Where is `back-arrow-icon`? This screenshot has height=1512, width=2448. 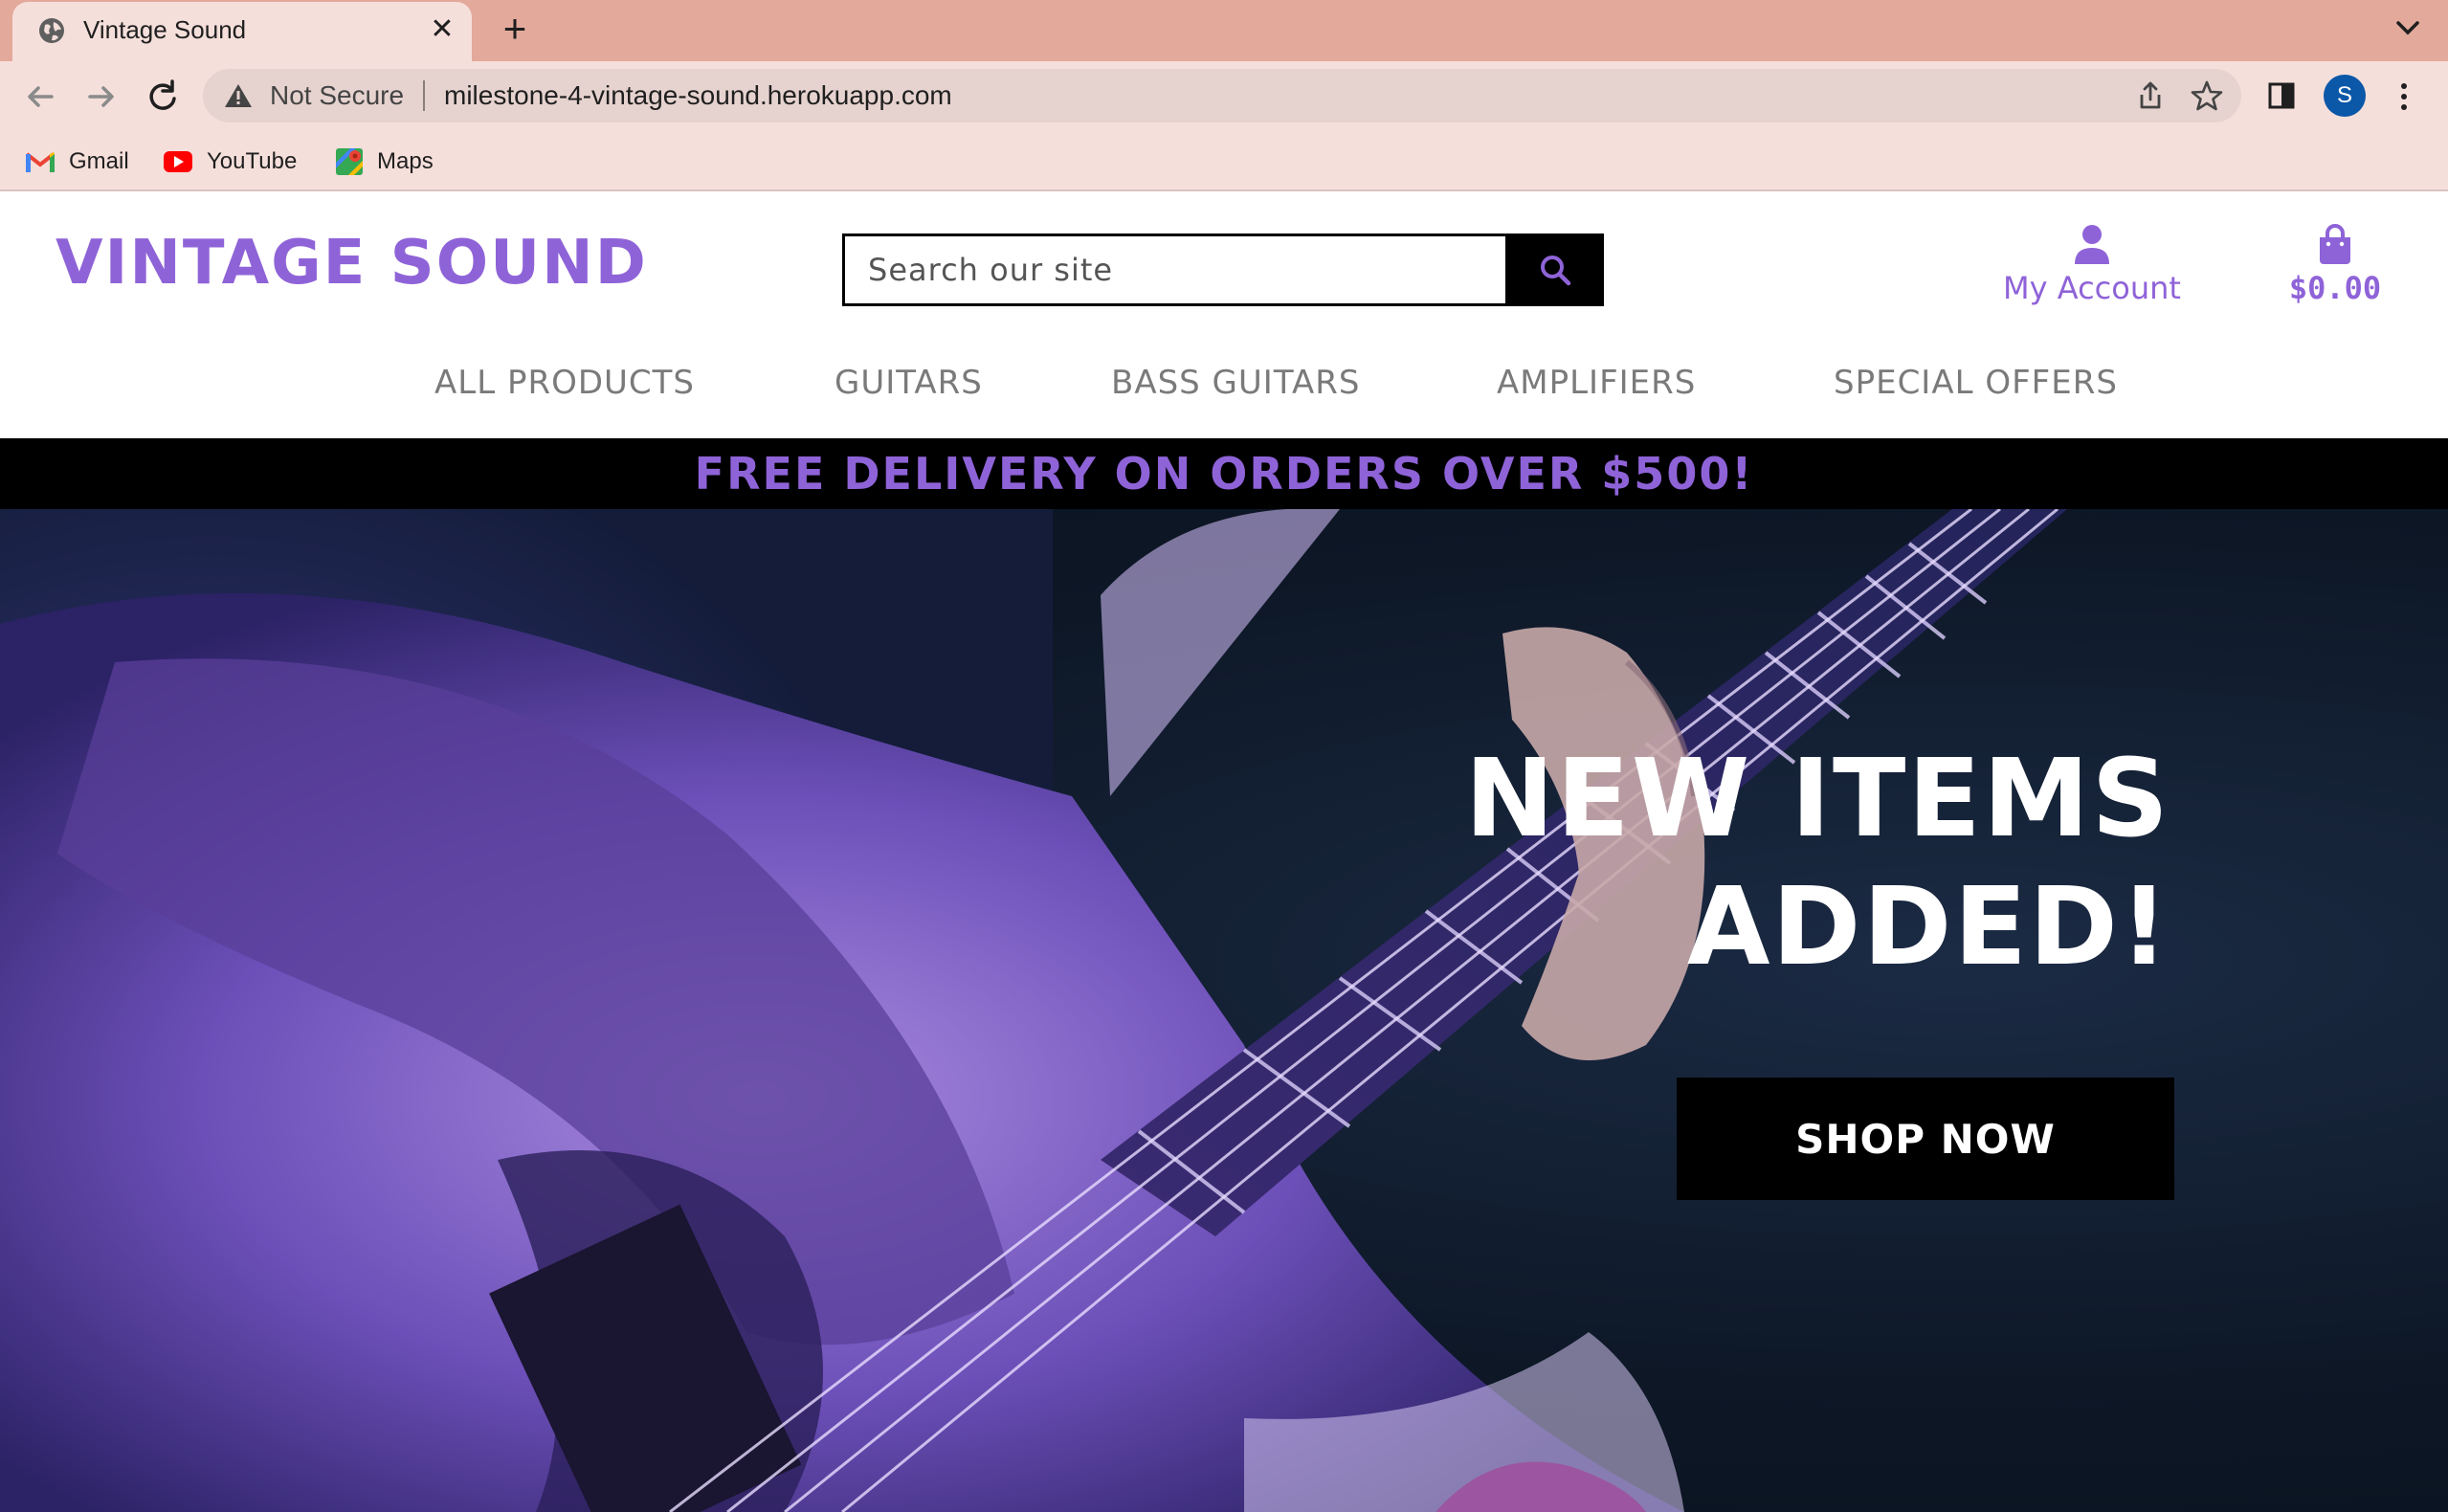
back-arrow-icon is located at coordinates (40, 97).